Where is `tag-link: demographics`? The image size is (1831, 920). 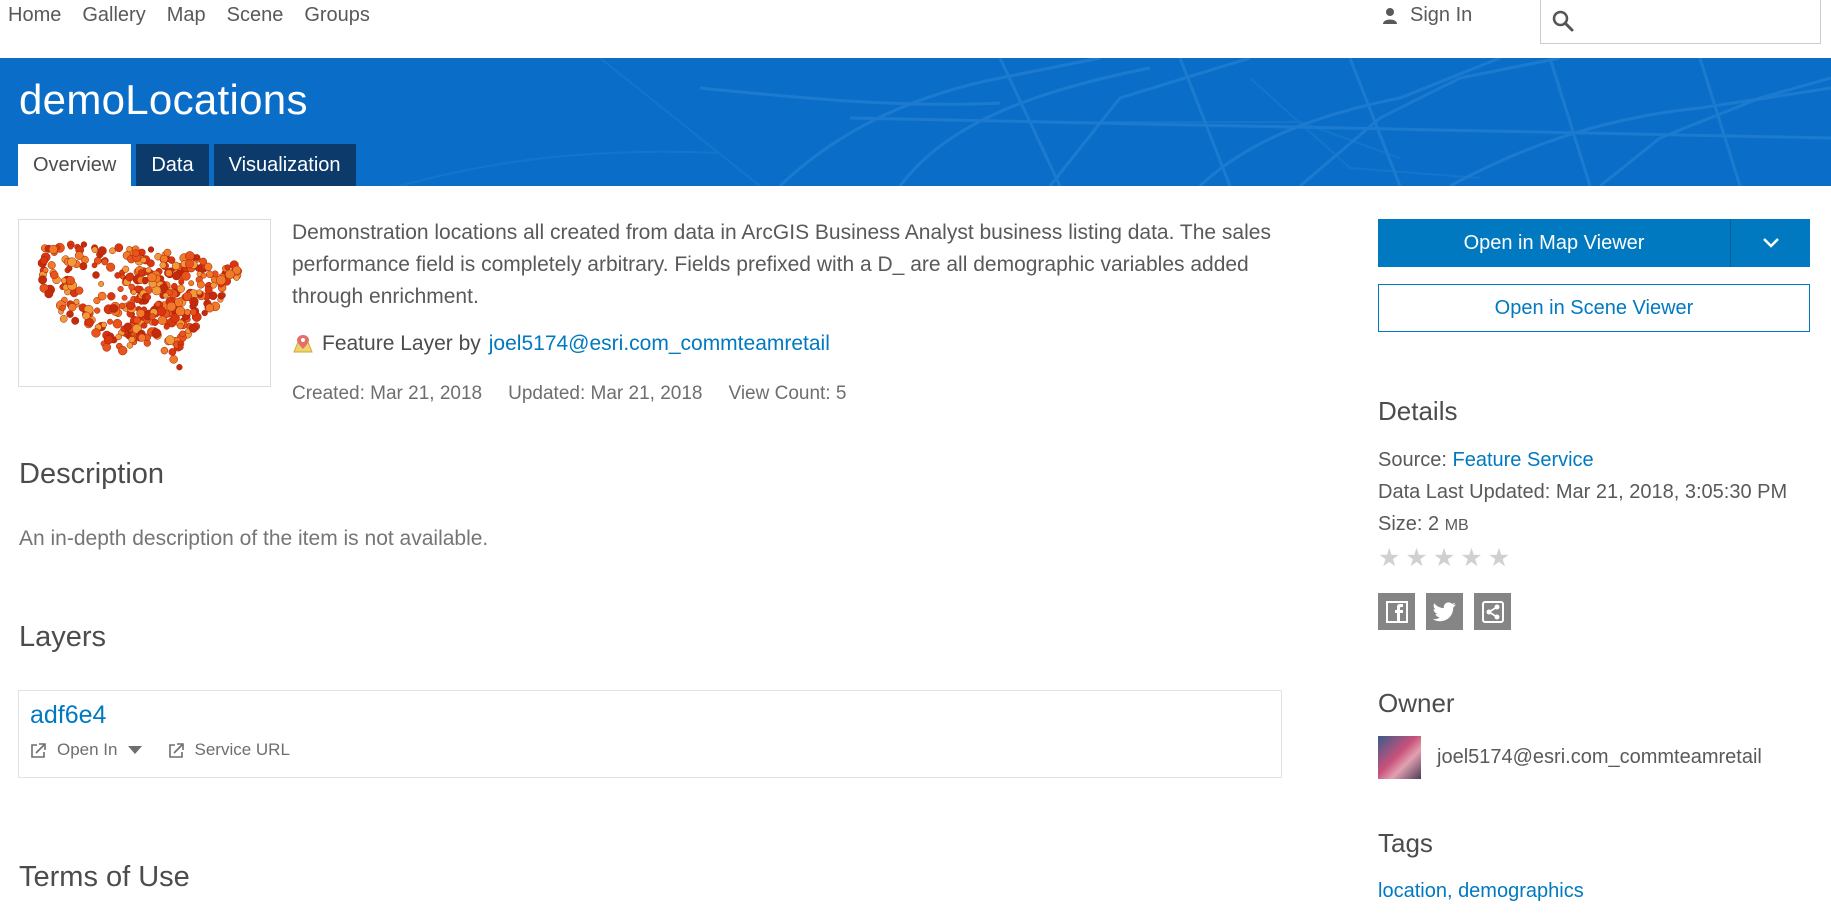
tag-link: demographics is located at coordinates (1521, 891).